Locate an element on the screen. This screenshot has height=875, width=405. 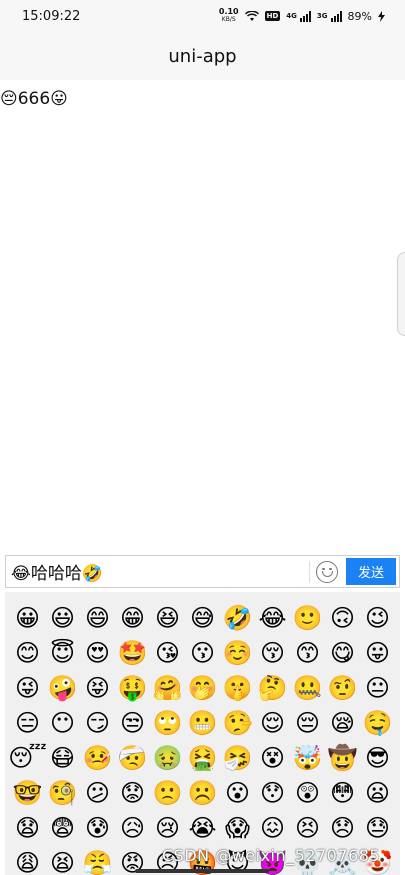
emoji-item: 😀 is located at coordinates (27, 617).